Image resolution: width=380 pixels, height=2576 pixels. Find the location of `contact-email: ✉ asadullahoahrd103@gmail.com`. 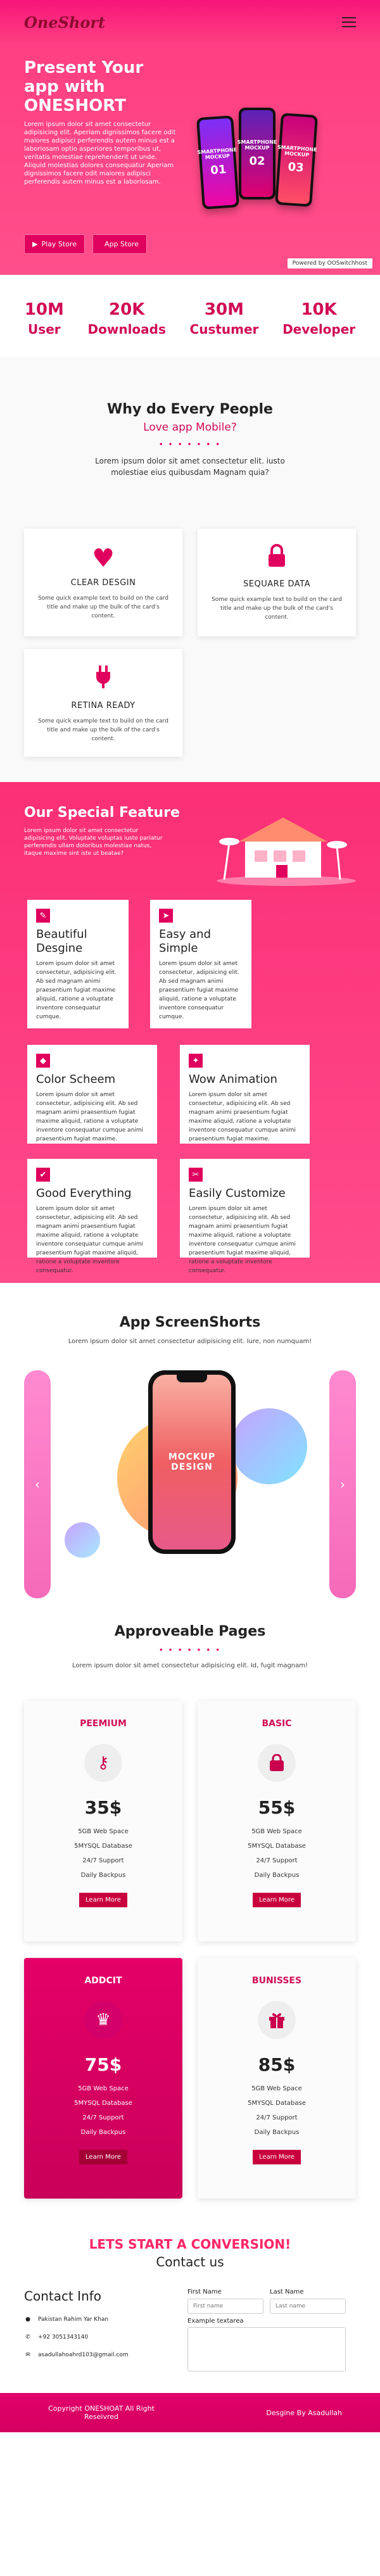

contact-email: ✉ asadullahoahrd103@gmail.com is located at coordinates (93, 2355).